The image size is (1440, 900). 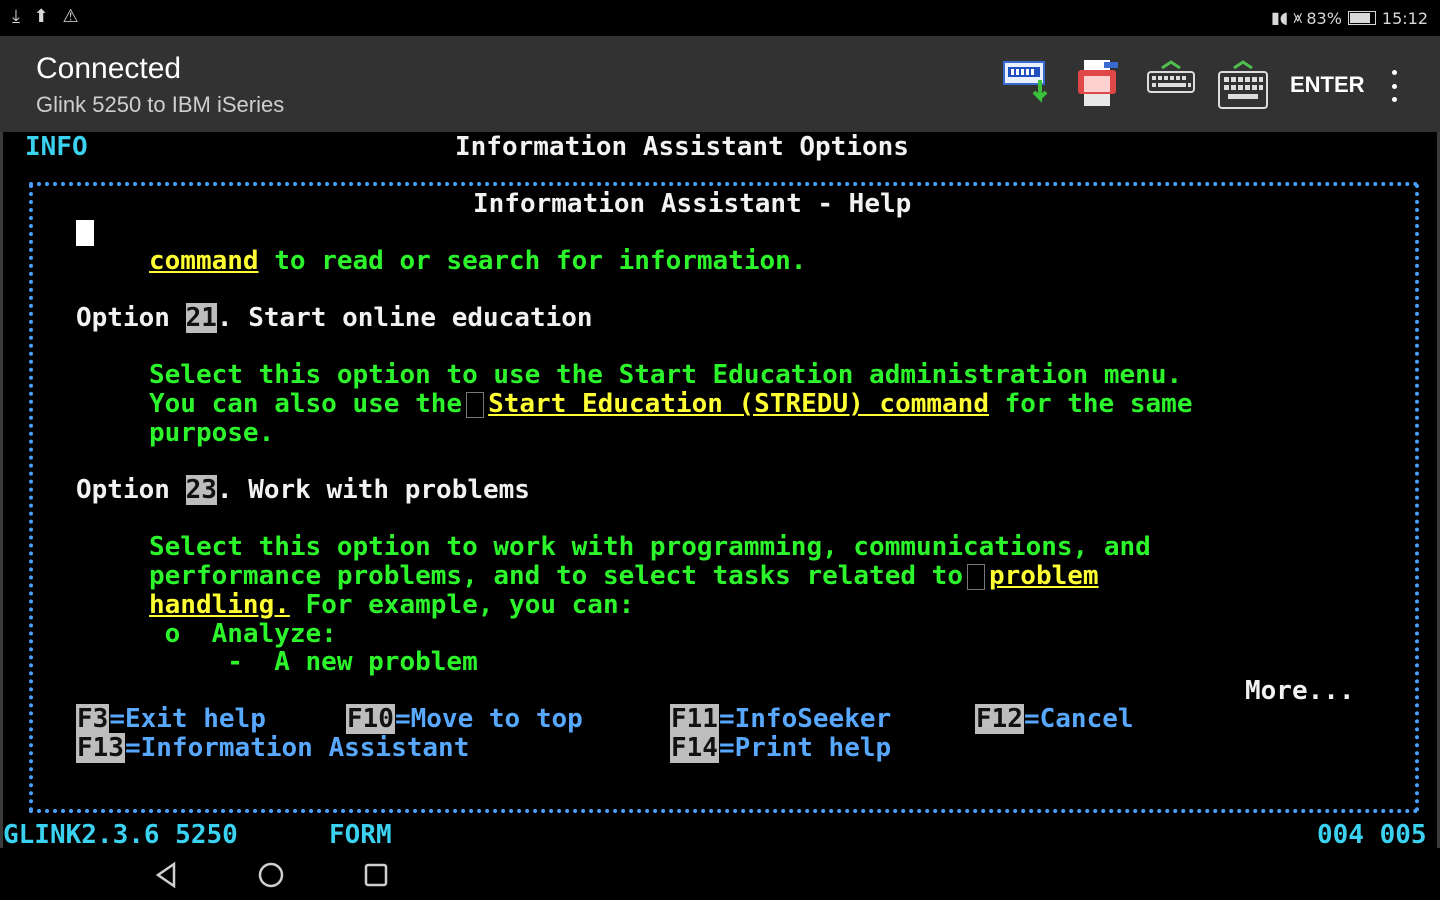 I want to click on fkey-f13: F13=Information Assistant, so click(x=272, y=748).